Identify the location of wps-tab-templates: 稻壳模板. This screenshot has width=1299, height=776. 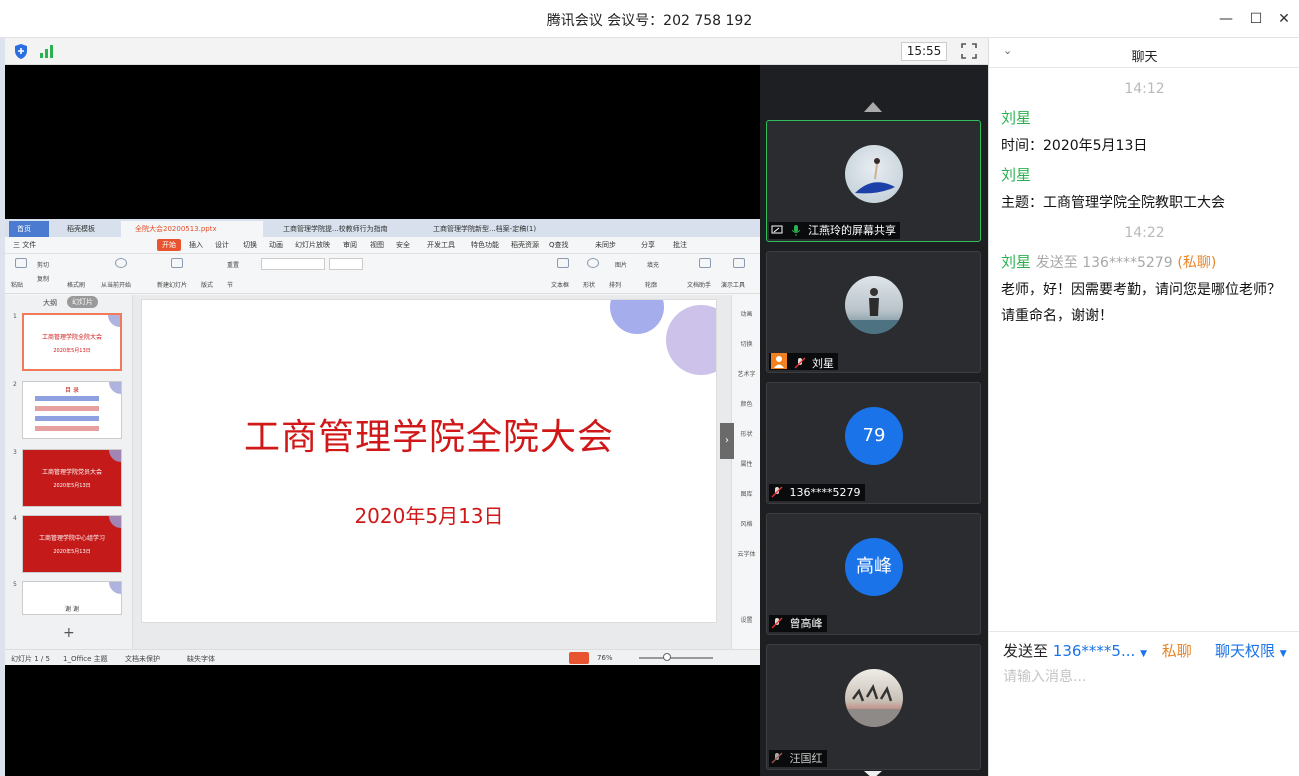
(84, 229).